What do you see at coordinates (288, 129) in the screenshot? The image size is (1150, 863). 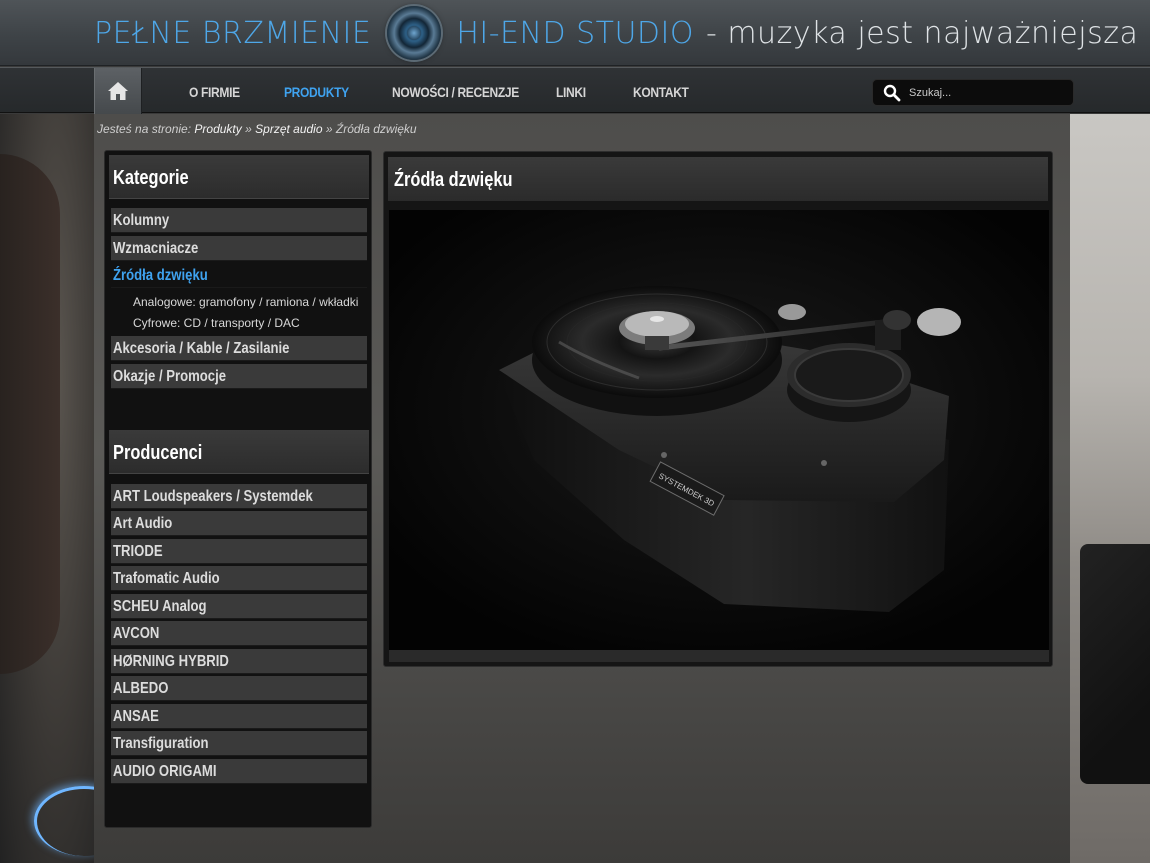 I see `breadcrumb-link-sprzet-audio: Sprzęt audio` at bounding box center [288, 129].